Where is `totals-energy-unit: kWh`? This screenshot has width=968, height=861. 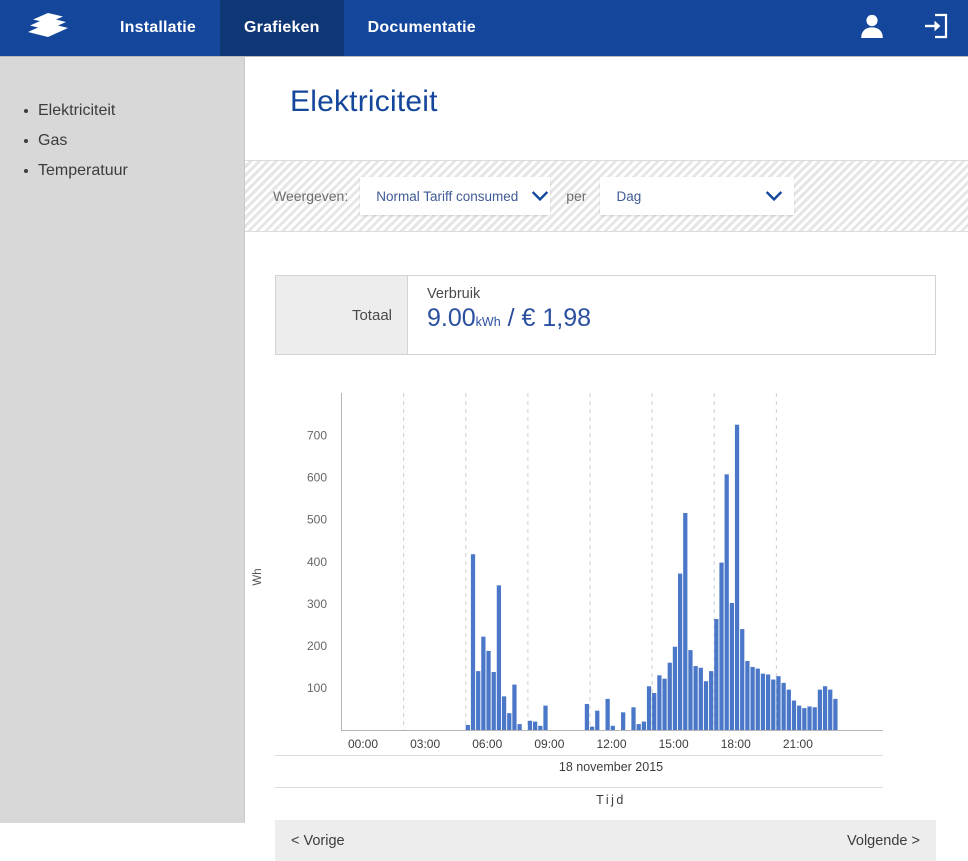
totals-energy-unit: kWh is located at coordinates (488, 322).